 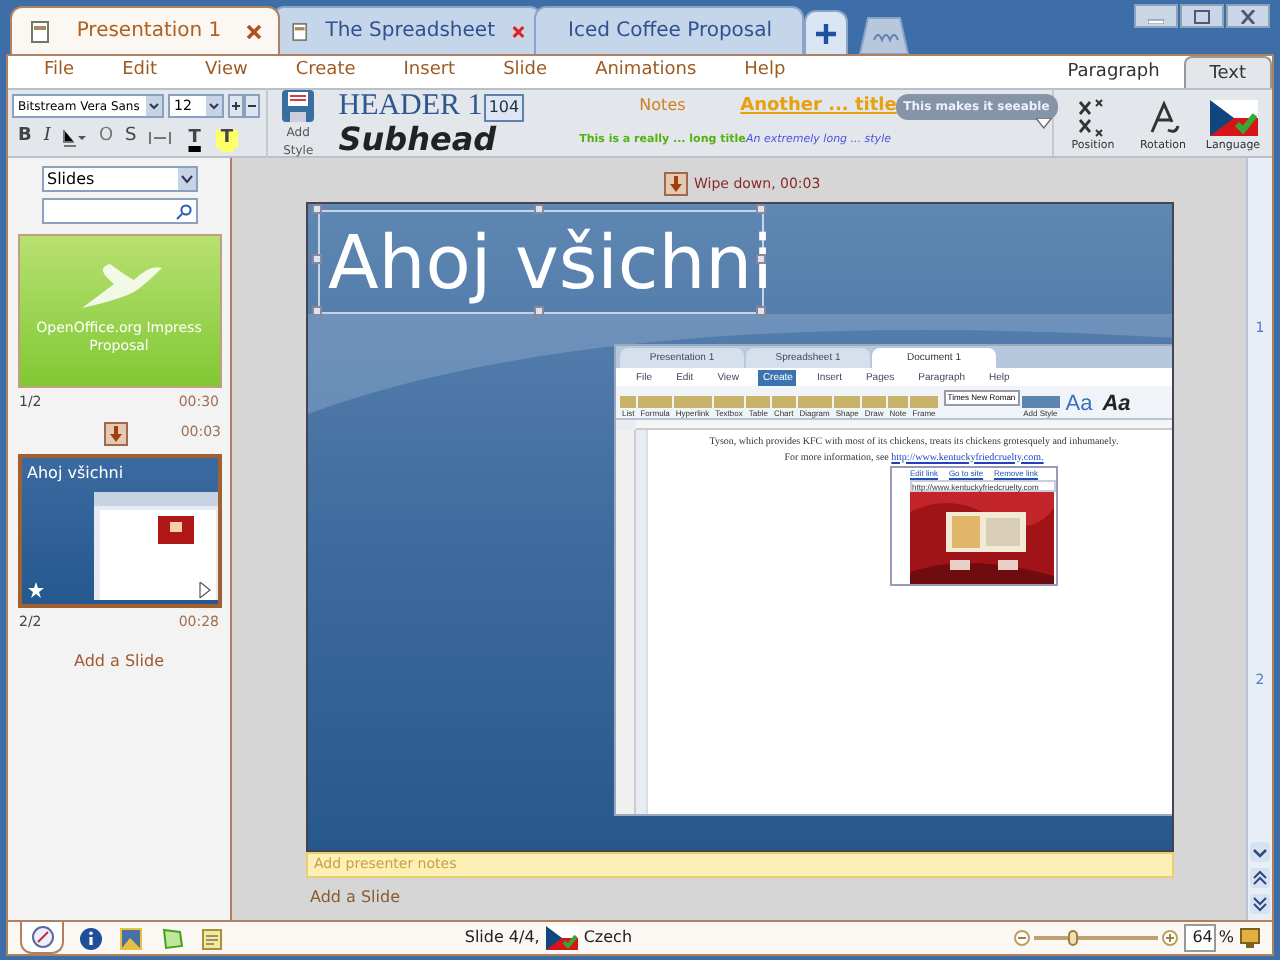 I want to click on maximize-icon, so click(x=1202, y=16).